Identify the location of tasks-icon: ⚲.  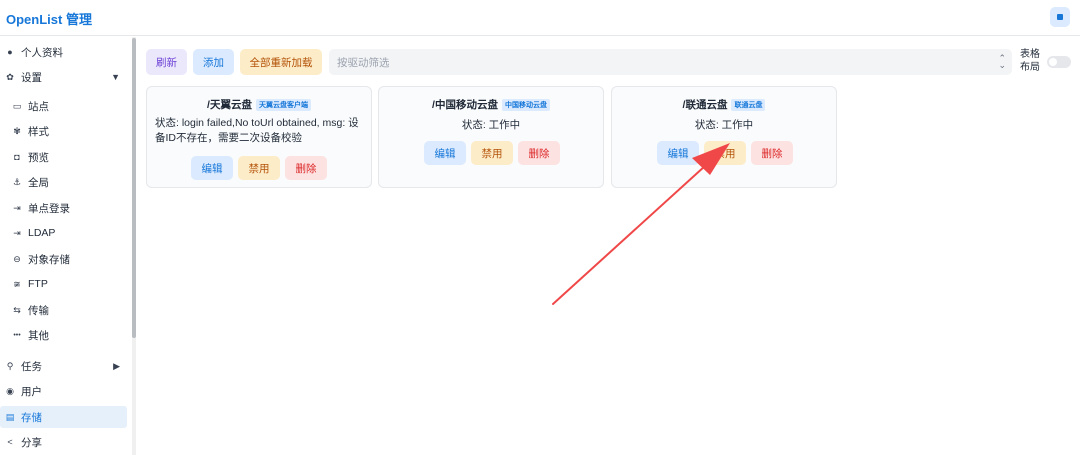
(10, 365).